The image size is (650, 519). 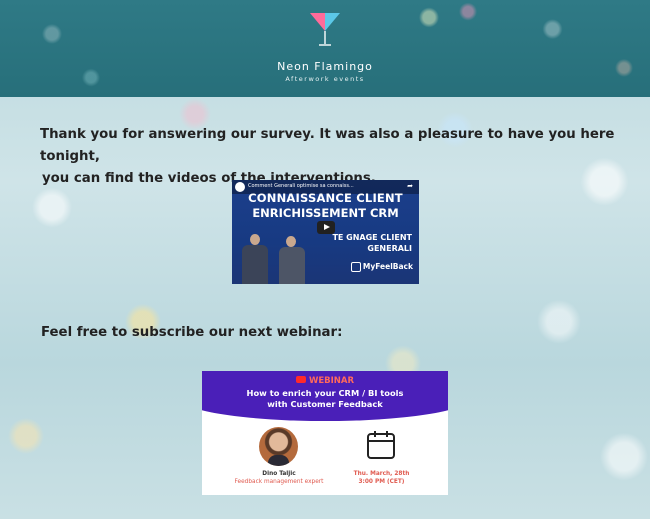 What do you see at coordinates (381, 482) in the screenshot?
I see `webinar-time: 3:00 PM (CET)` at bounding box center [381, 482].